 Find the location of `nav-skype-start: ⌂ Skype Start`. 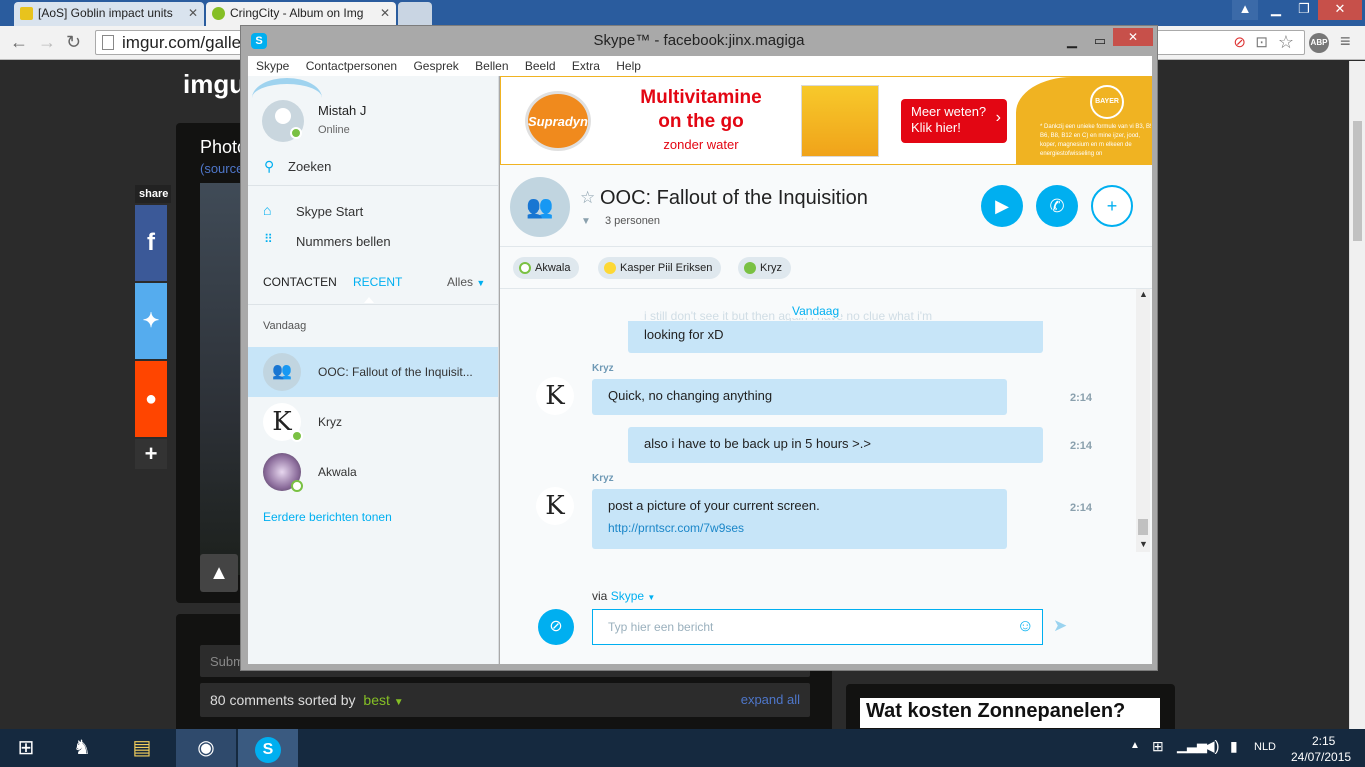

nav-skype-start: ⌂ Skype Start is located at coordinates (373, 212).